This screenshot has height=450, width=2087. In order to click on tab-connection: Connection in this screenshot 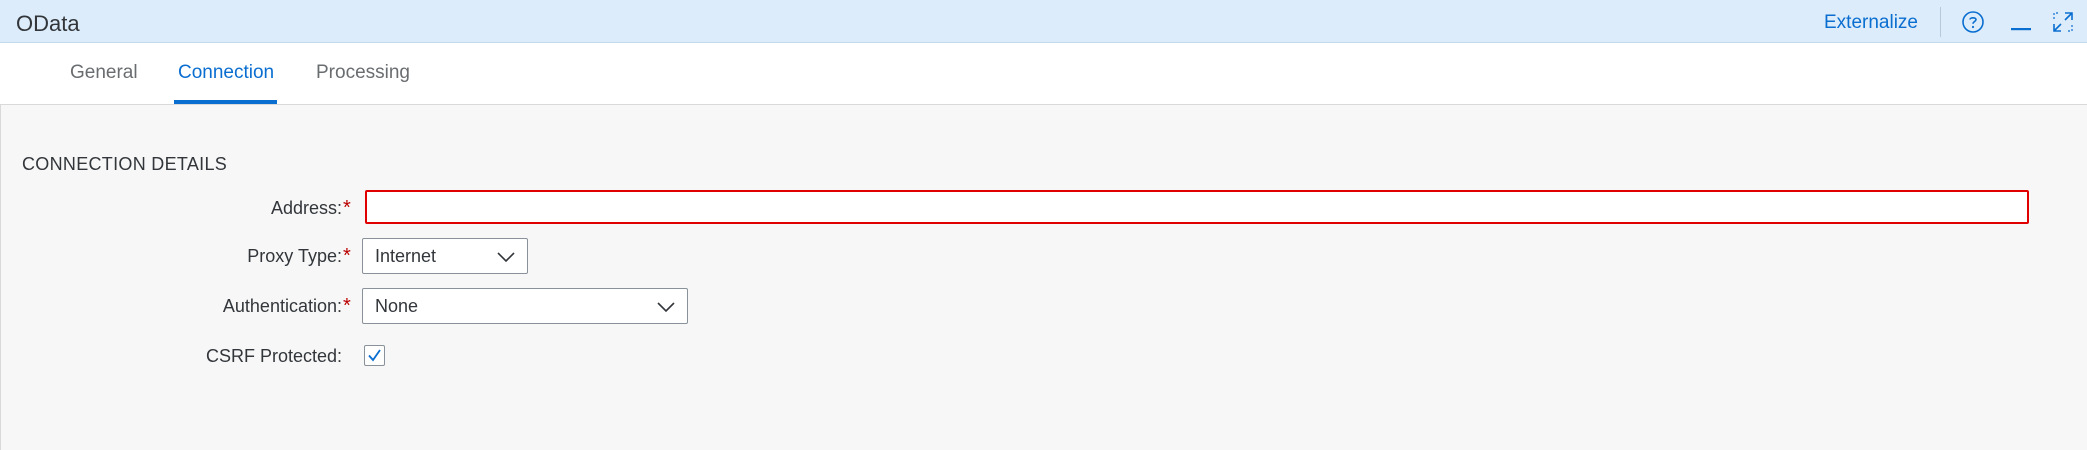, I will do `click(226, 73)`.